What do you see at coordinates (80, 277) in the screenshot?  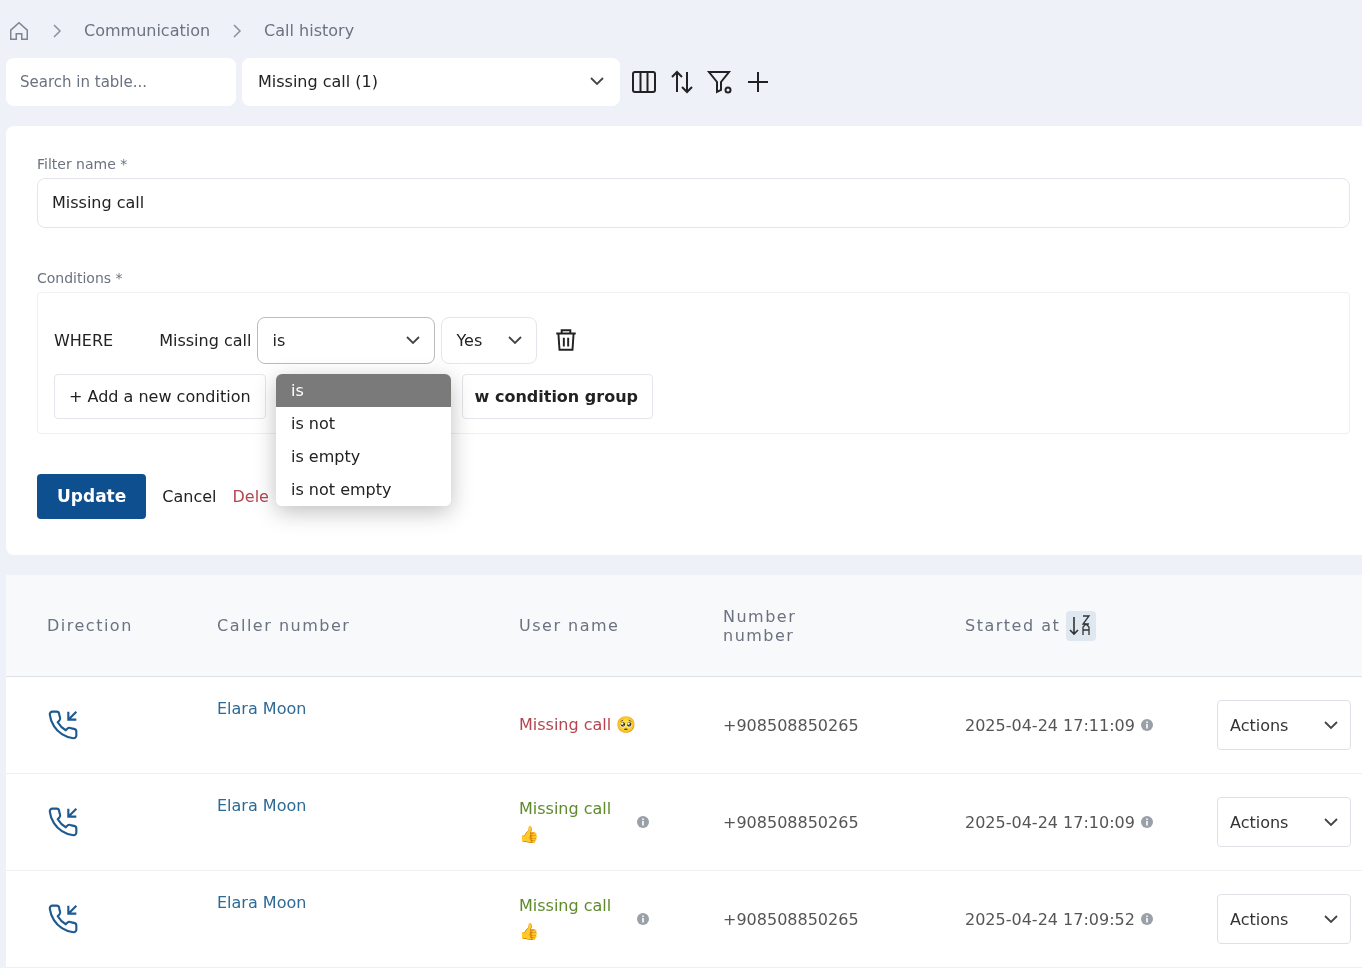 I see `field-label: Conditions *` at bounding box center [80, 277].